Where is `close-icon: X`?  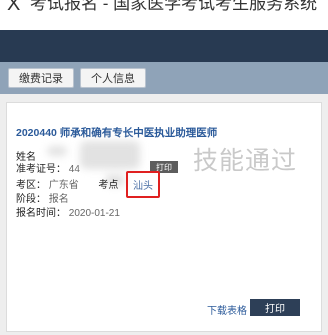 close-icon: X is located at coordinates (13, 7).